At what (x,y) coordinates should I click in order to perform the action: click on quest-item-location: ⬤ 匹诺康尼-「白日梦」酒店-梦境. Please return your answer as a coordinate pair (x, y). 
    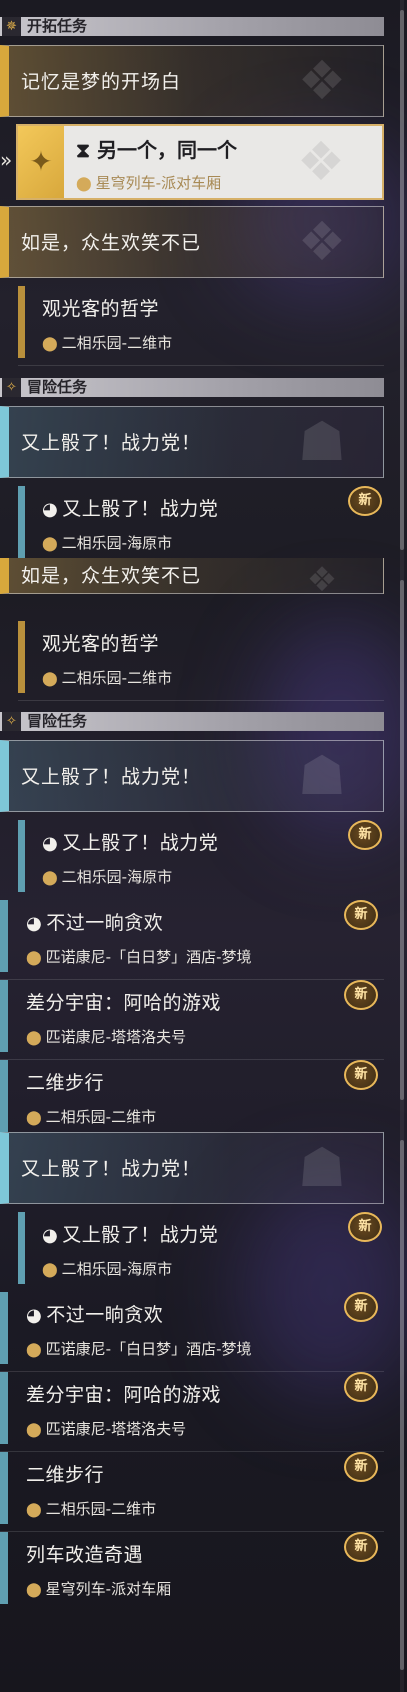
    Looking at the image, I should click on (139, 1349).